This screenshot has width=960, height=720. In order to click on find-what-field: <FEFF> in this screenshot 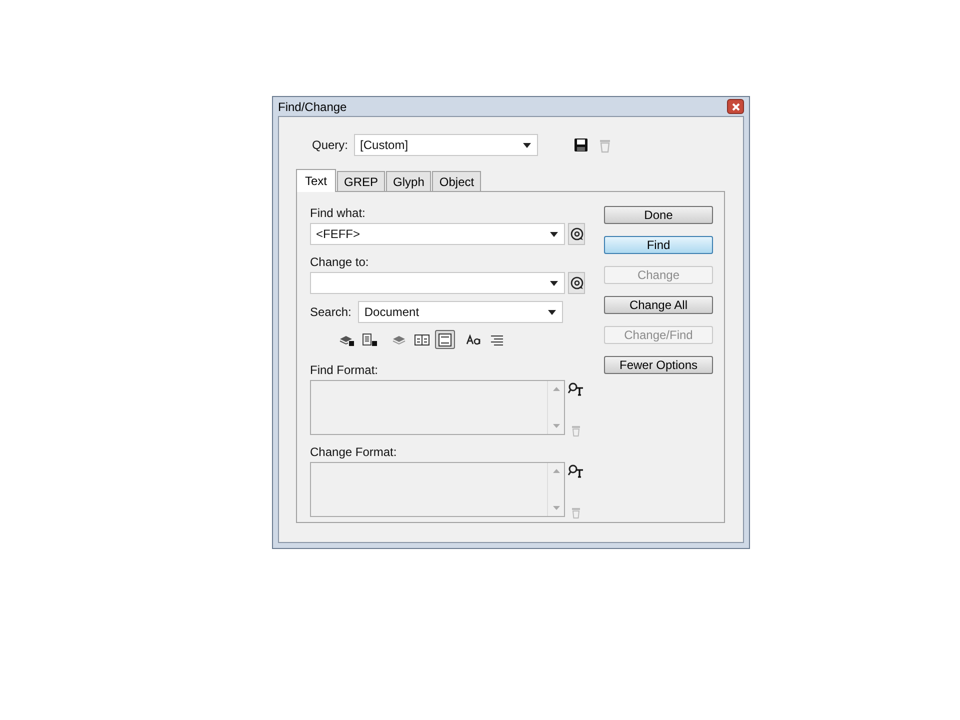, I will do `click(437, 234)`.